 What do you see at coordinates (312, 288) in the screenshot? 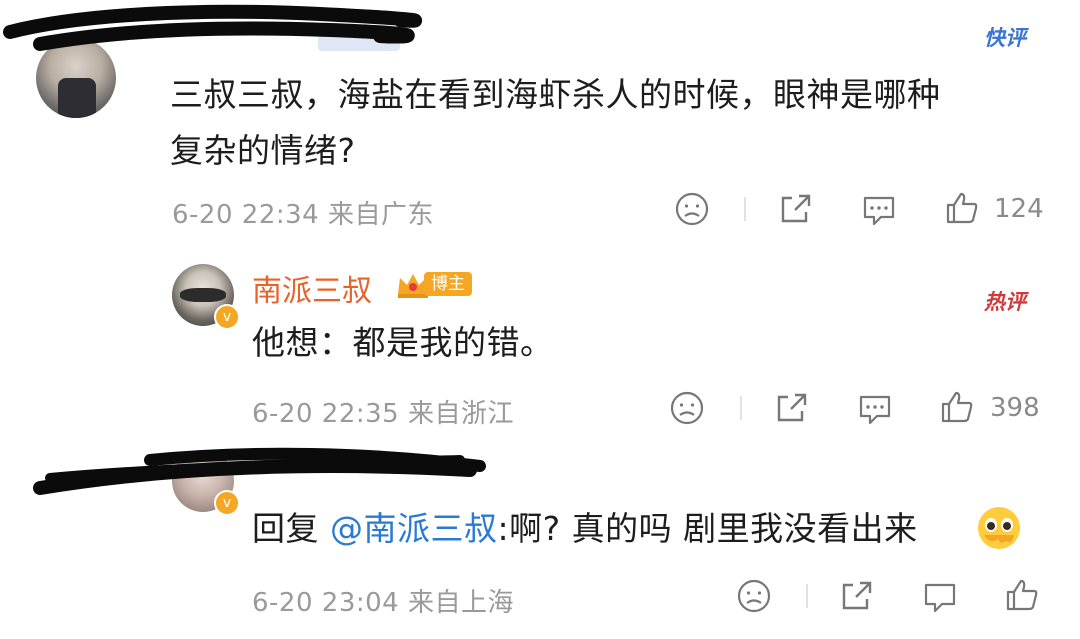
I see `username: 南派三叔` at bounding box center [312, 288].